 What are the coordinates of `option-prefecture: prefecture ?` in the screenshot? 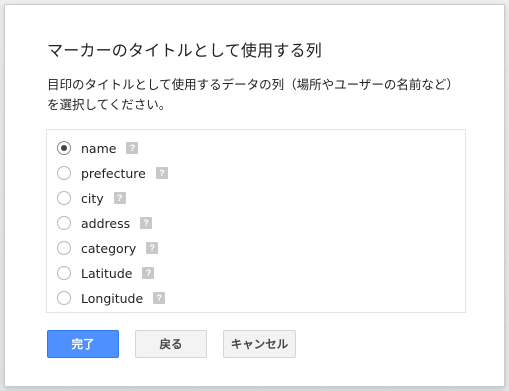 It's located at (112, 173).